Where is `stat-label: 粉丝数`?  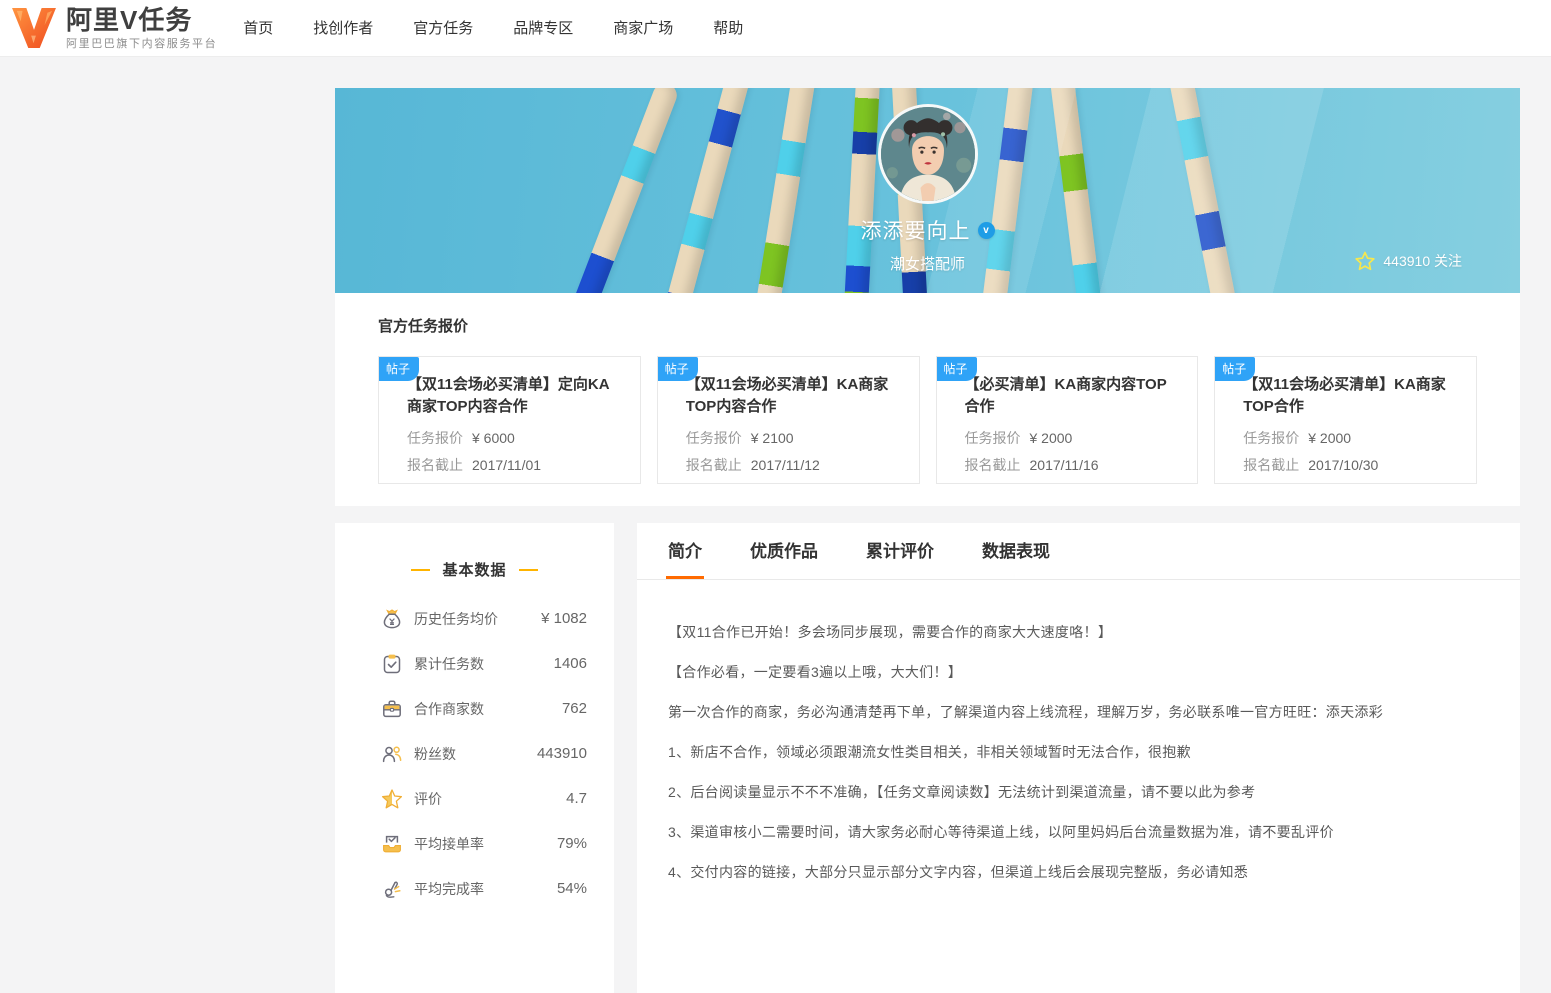
stat-label: 粉丝数 is located at coordinates (435, 753).